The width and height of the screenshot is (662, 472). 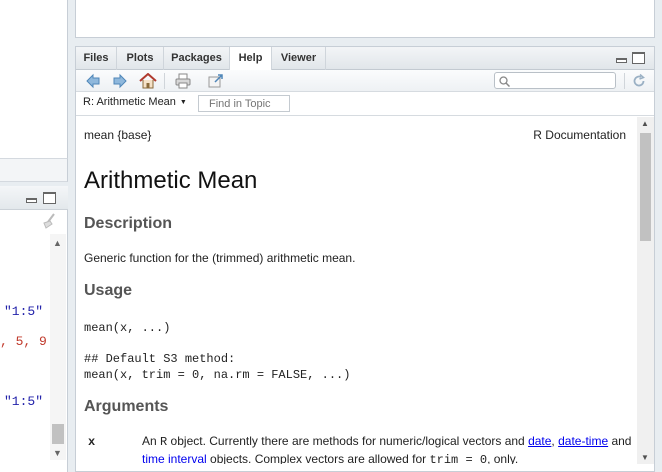 I want to click on doc-package-header: mean {base}, so click(x=118, y=135).